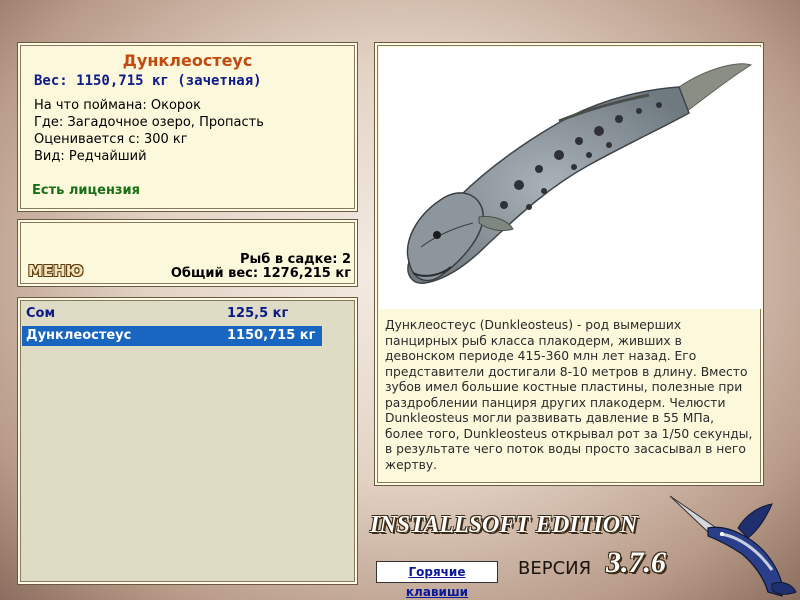 Image resolution: width=800 pixels, height=600 pixels. I want to click on list-item-weight: 1150,715 кг, so click(271, 335).